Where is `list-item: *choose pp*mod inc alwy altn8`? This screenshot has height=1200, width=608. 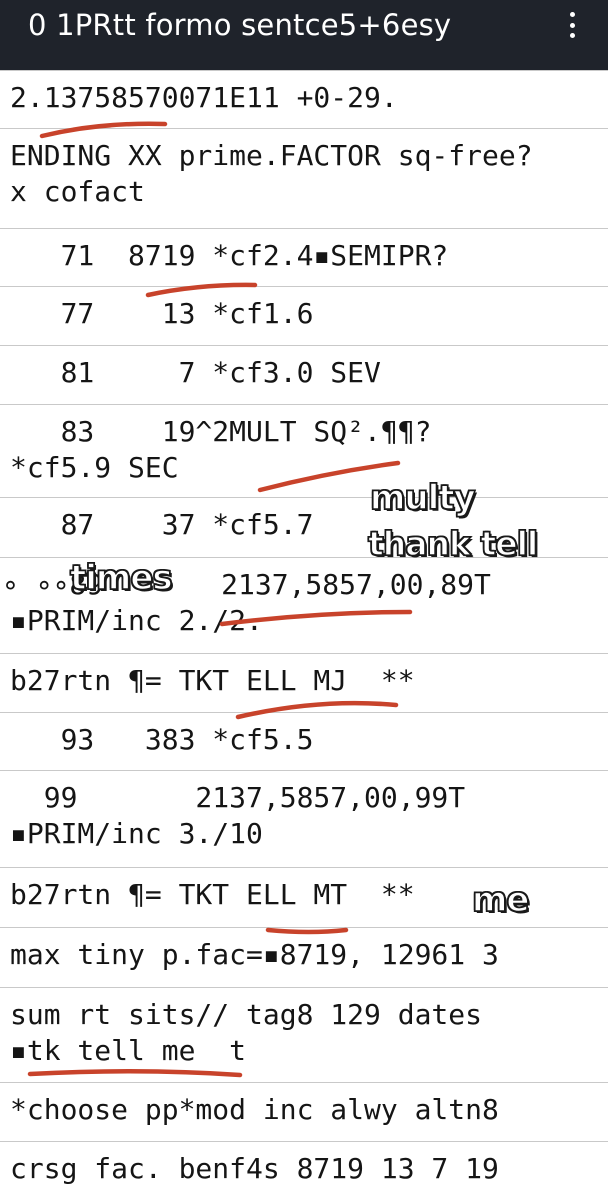
list-item: *choose pp*mod inc alwy altn8 is located at coordinates (304, 1111).